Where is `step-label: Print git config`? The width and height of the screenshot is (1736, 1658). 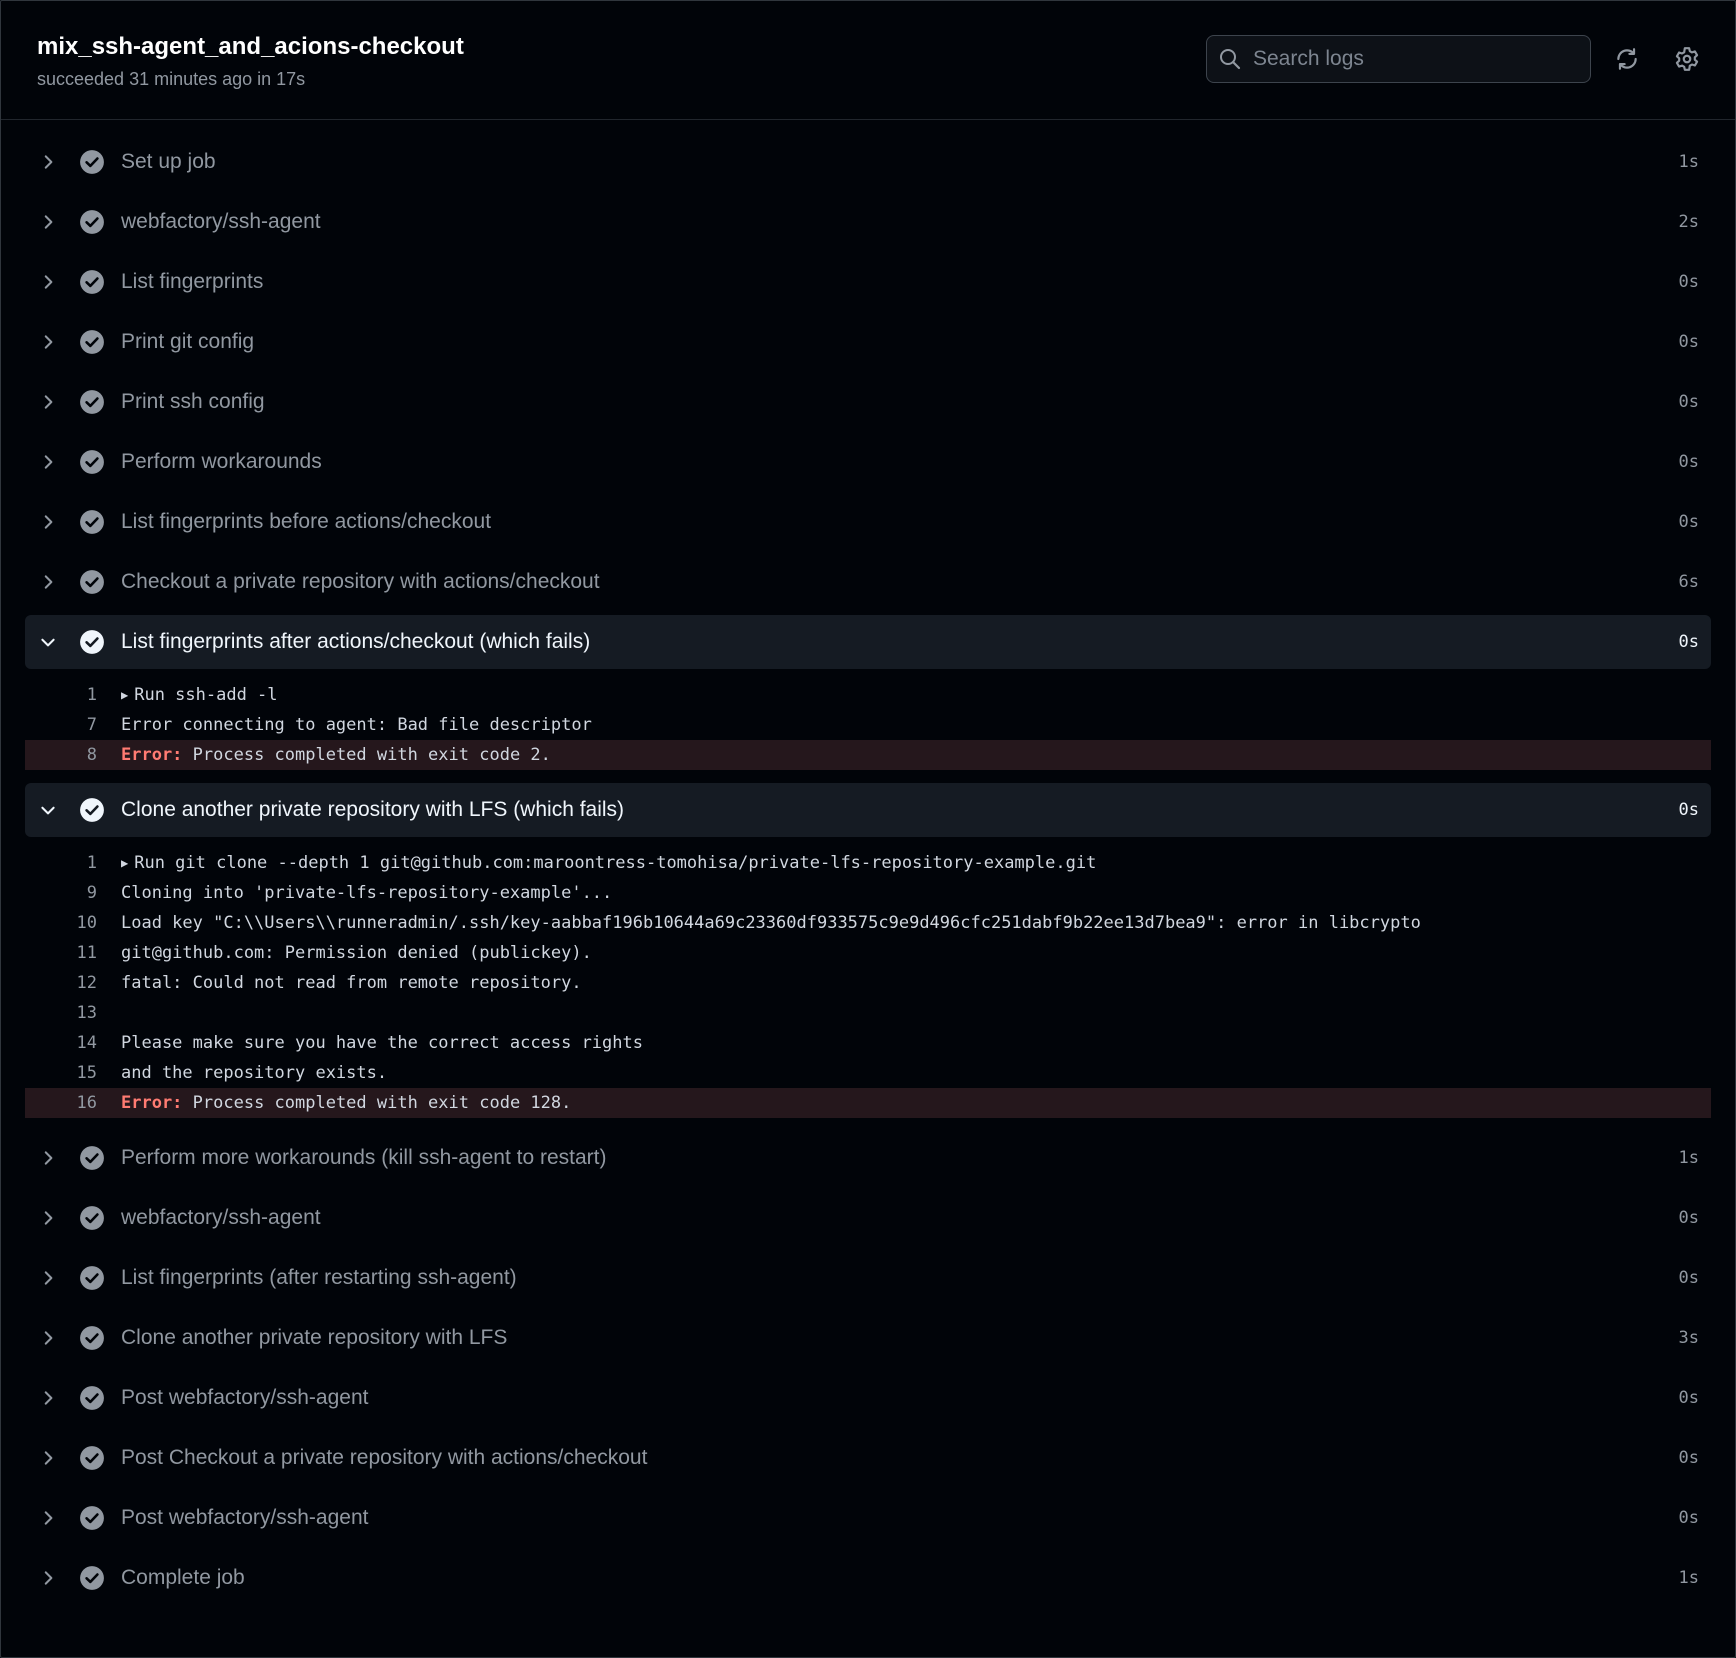 step-label: Print git config is located at coordinates (188, 341).